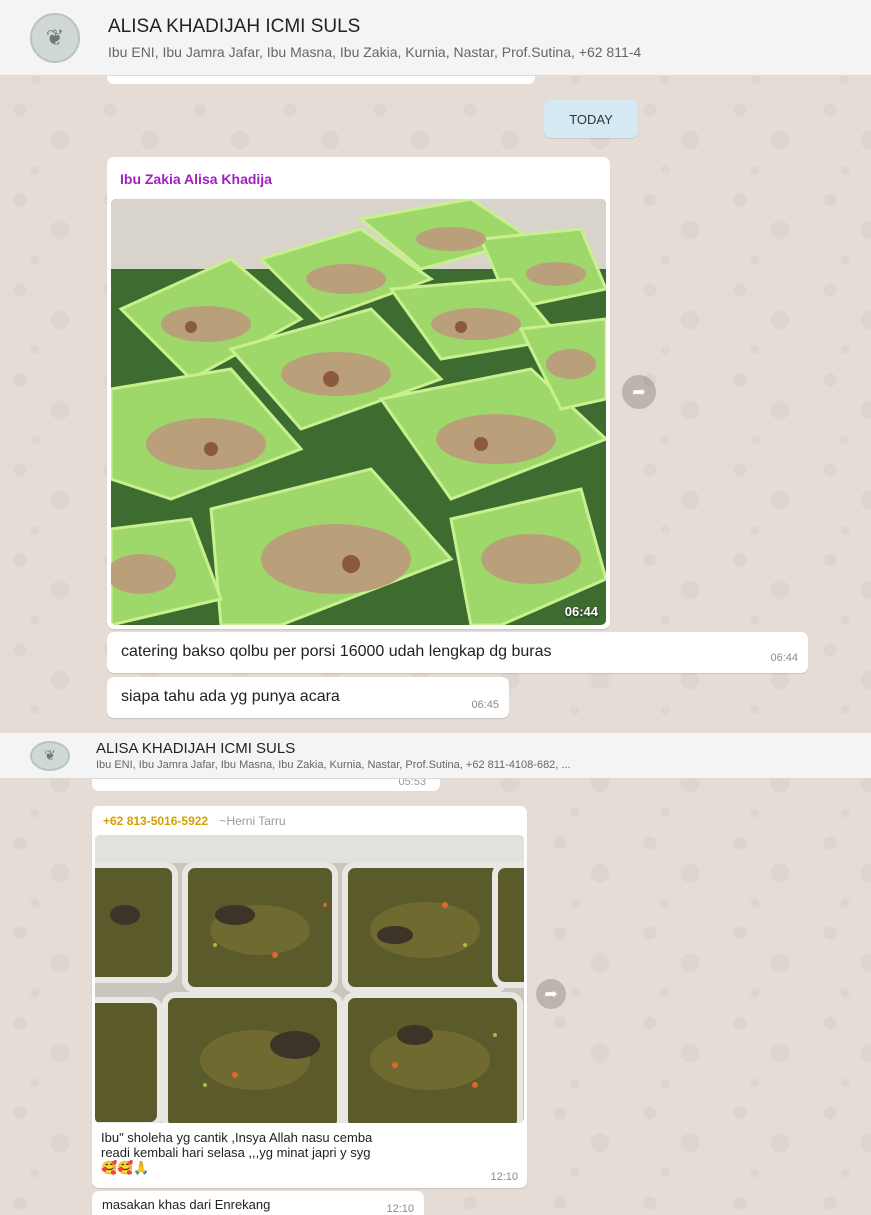 This screenshot has height=1215, width=871. What do you see at coordinates (581, 611) in the screenshot?
I see `media-time: 06:44` at bounding box center [581, 611].